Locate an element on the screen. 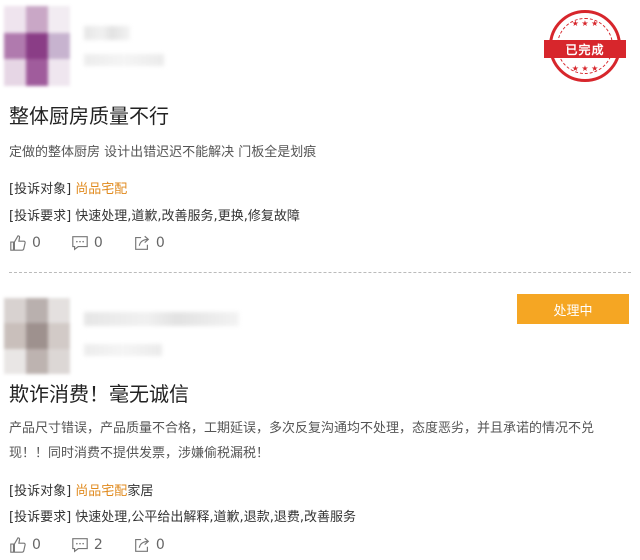  action-bar: 0 2 0 is located at coordinates (102, 545).